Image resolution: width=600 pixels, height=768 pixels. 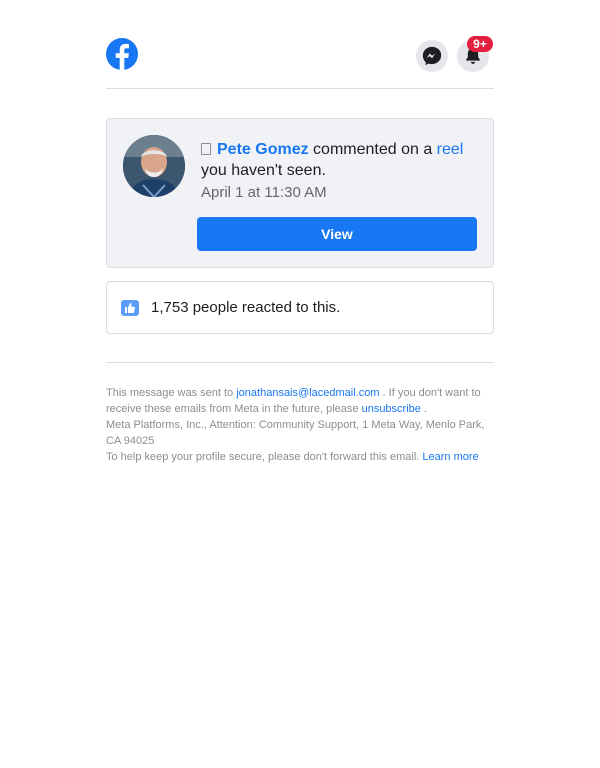 I want to click on email-header: 9+, so click(x=300, y=44).